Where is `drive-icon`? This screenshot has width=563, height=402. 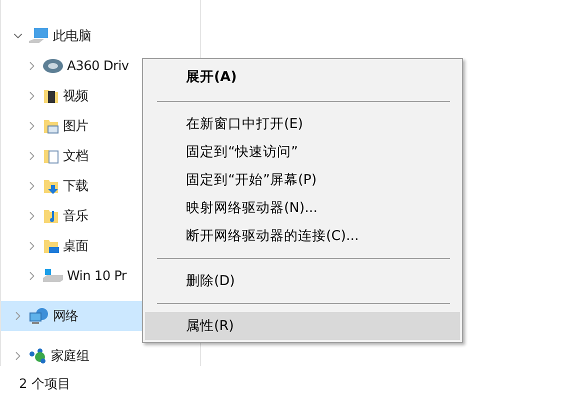 drive-icon is located at coordinates (53, 276).